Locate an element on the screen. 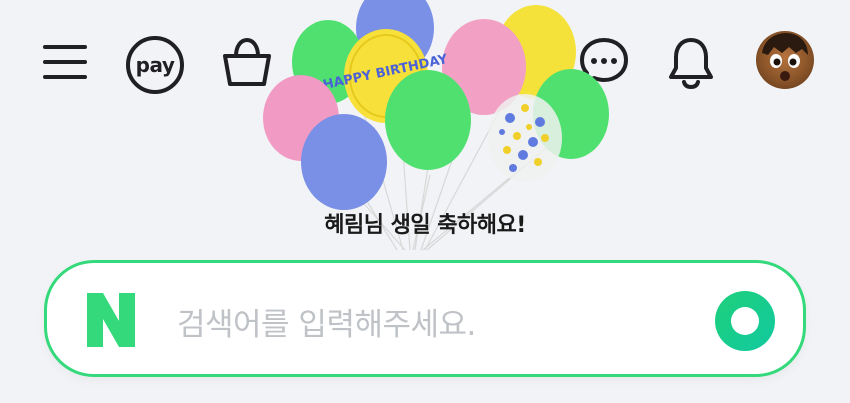 This screenshot has width=850, height=403. bell-icon is located at coordinates (691, 63).